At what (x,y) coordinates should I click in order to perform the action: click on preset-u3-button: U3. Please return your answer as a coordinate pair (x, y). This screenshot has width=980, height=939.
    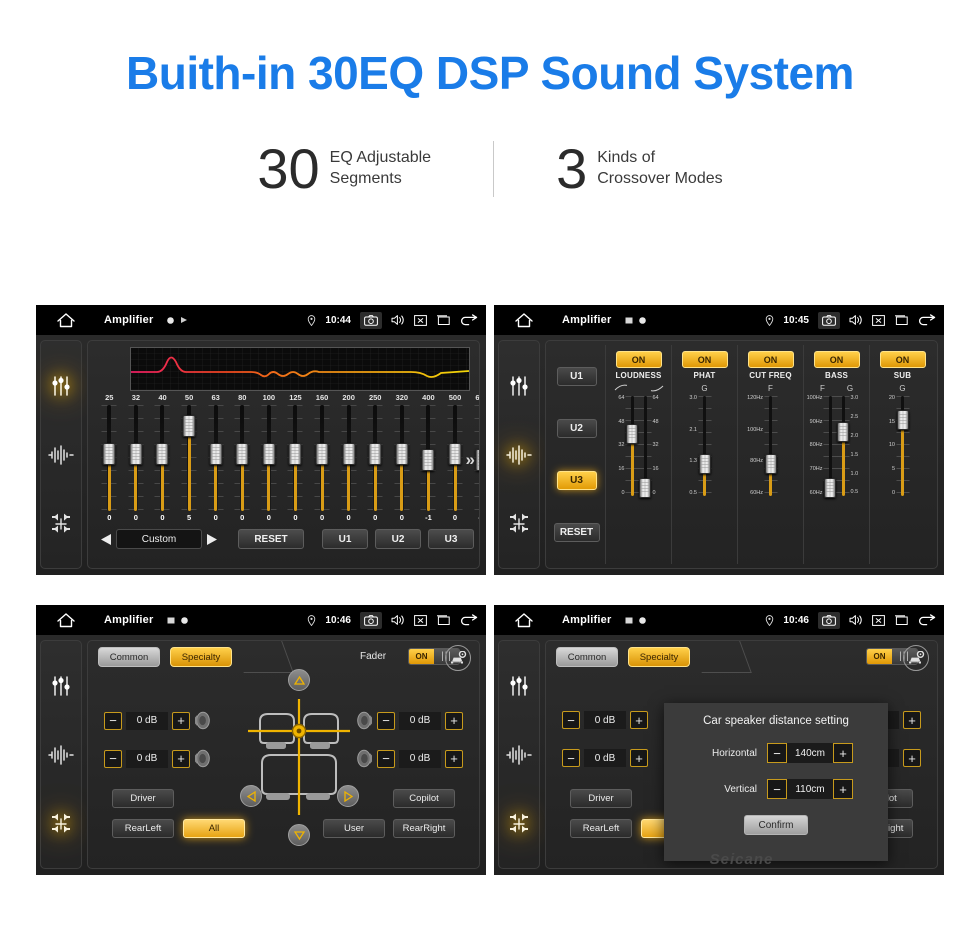
    Looking at the image, I should click on (576, 480).